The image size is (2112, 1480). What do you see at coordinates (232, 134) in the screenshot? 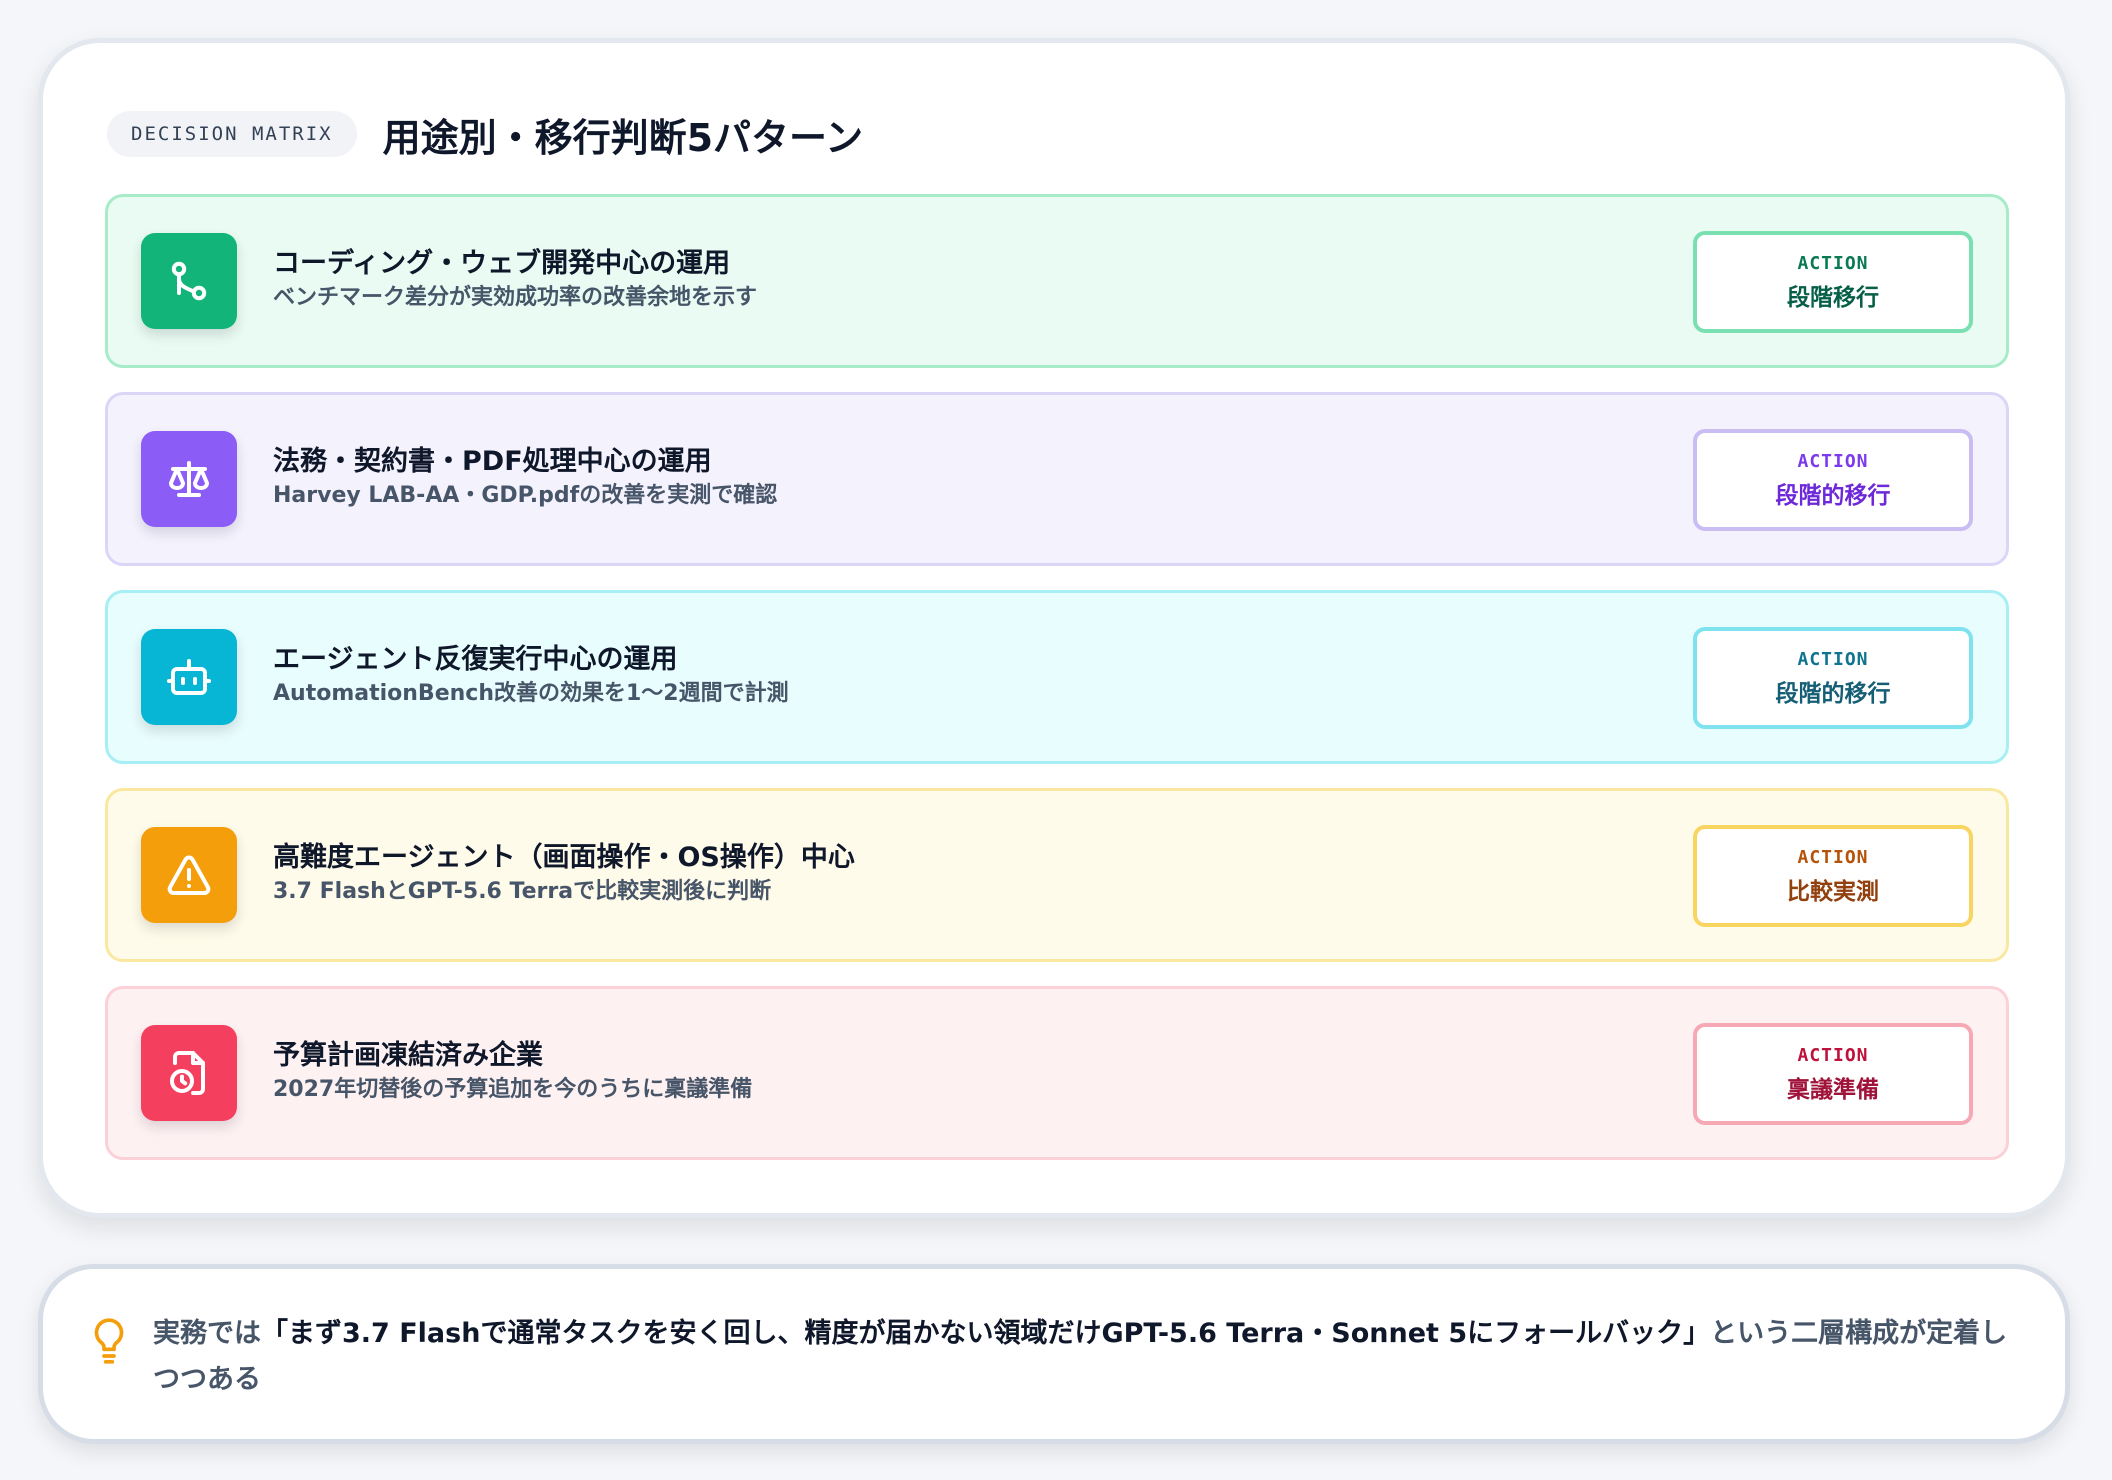
I see `section-tag: DECISION MATRIX` at bounding box center [232, 134].